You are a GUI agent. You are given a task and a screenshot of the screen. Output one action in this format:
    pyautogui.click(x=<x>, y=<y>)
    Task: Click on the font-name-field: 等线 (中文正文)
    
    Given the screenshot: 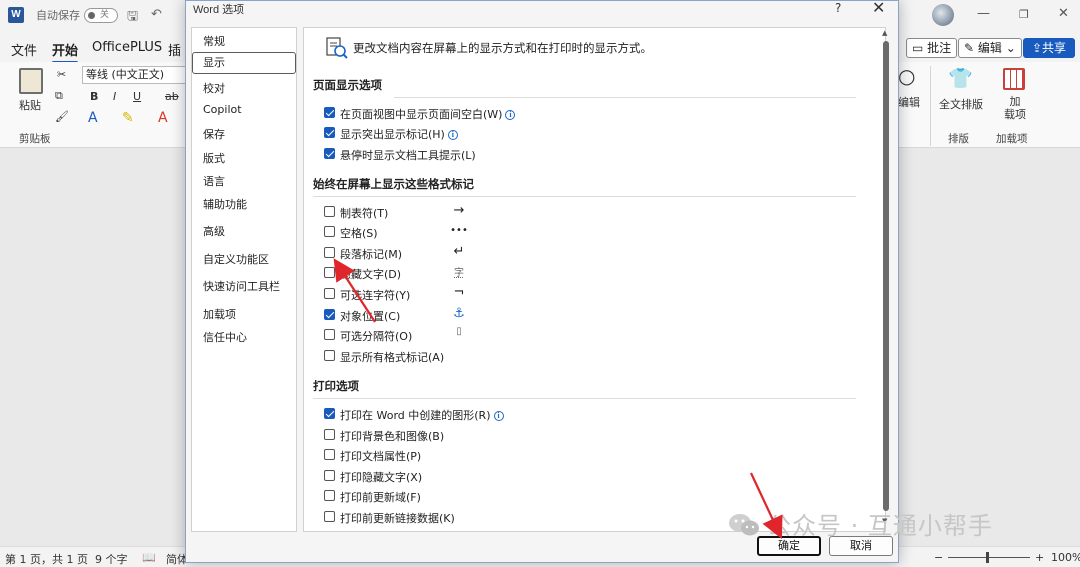 What is the action you would take?
    pyautogui.click(x=134, y=75)
    